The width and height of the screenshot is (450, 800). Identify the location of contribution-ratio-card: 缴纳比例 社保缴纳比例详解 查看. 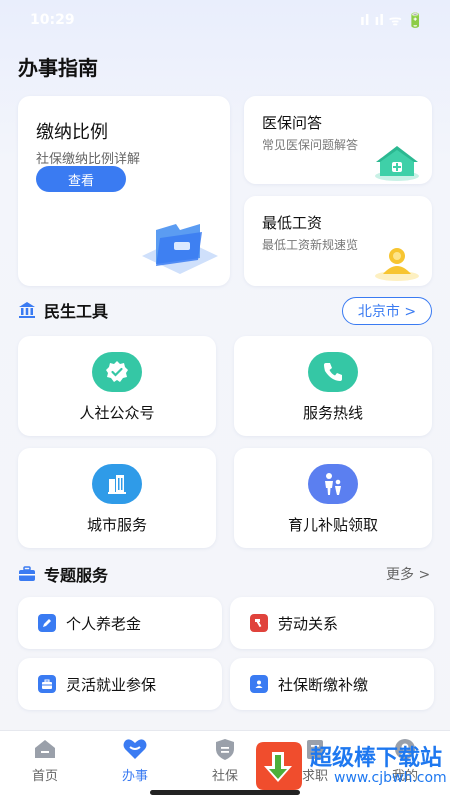
(124, 191).